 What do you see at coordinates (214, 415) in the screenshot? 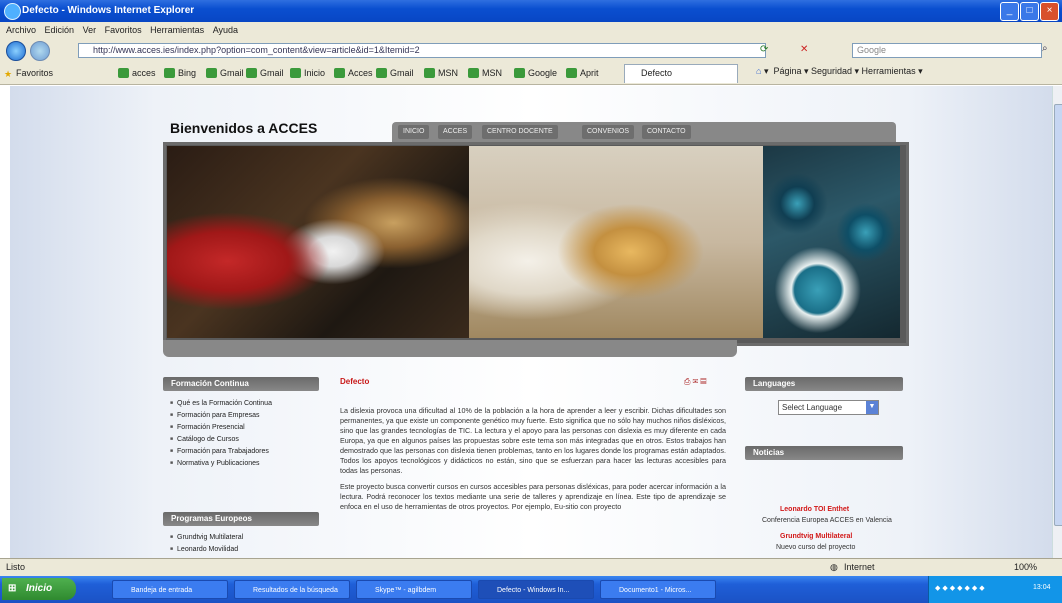
I see `sidebar-link: Formación para Empresas` at bounding box center [214, 415].